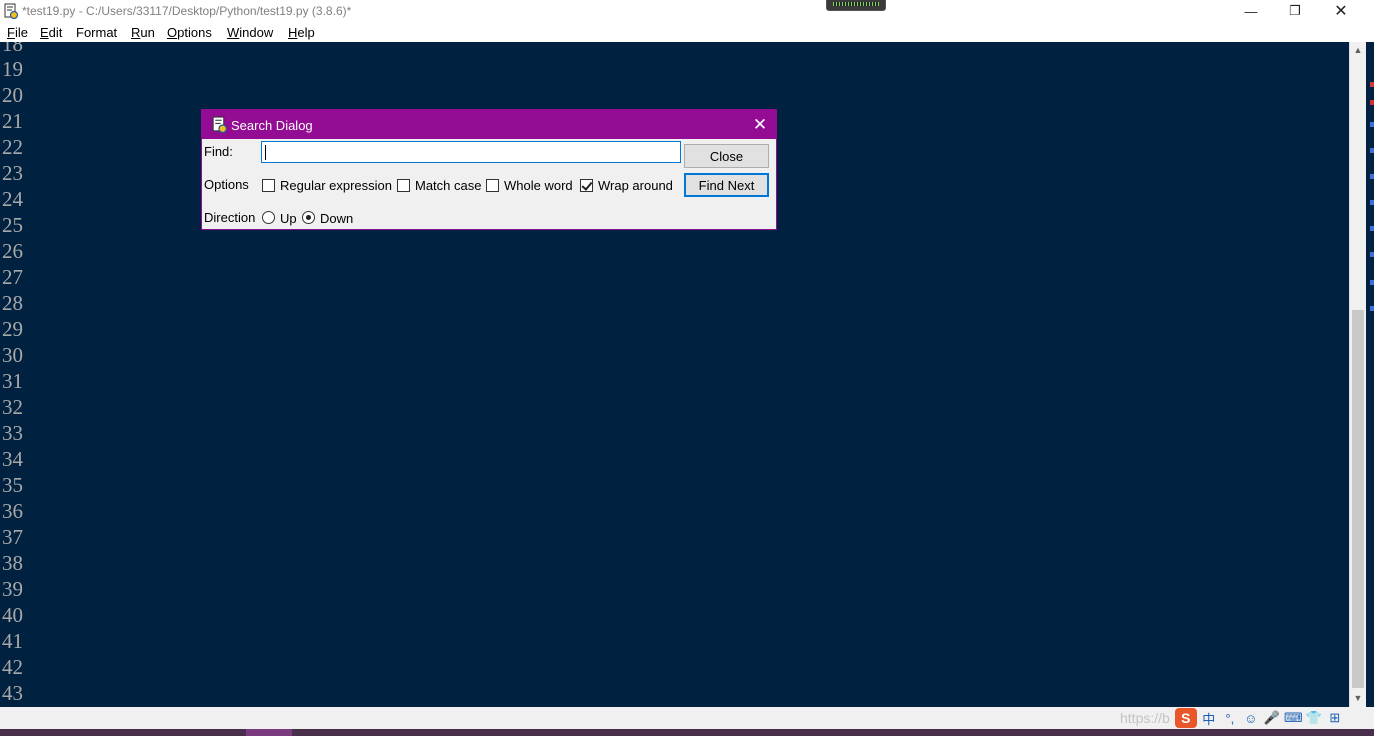  I want to click on line-number: 32, so click(12, 407).